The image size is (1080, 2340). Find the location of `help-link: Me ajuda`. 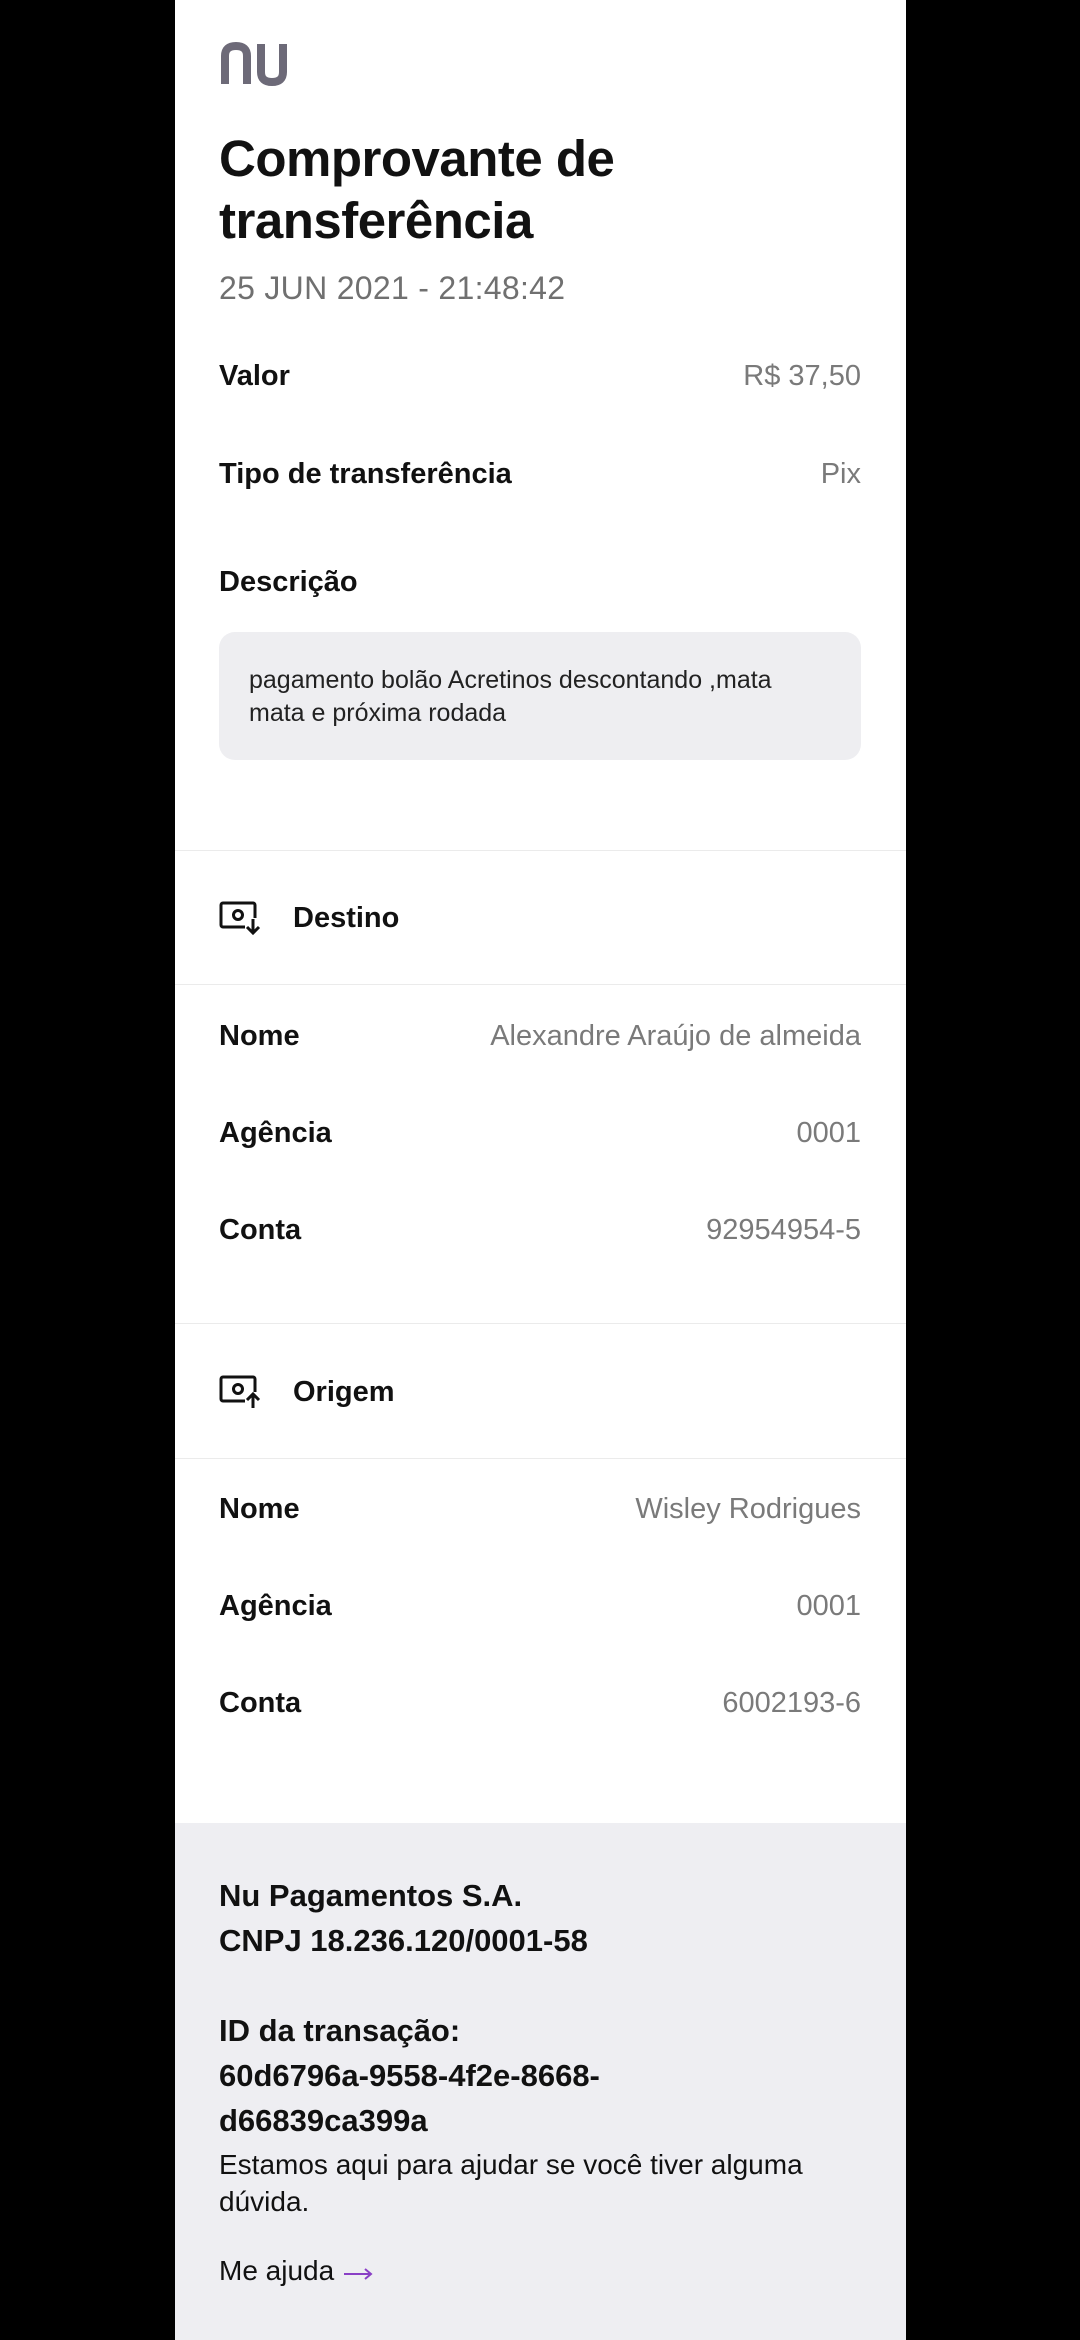

help-link: Me ajuda is located at coordinates (542, 2271).